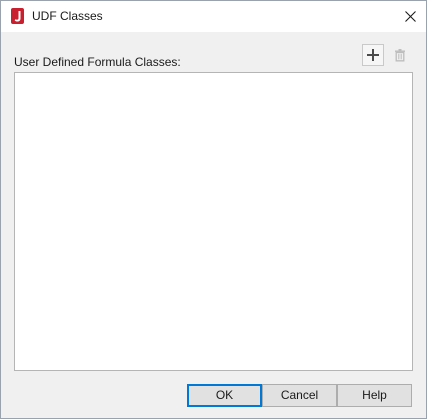  Describe the element at coordinates (299, 395) in the screenshot. I see `cancel-button: Cancel` at that location.